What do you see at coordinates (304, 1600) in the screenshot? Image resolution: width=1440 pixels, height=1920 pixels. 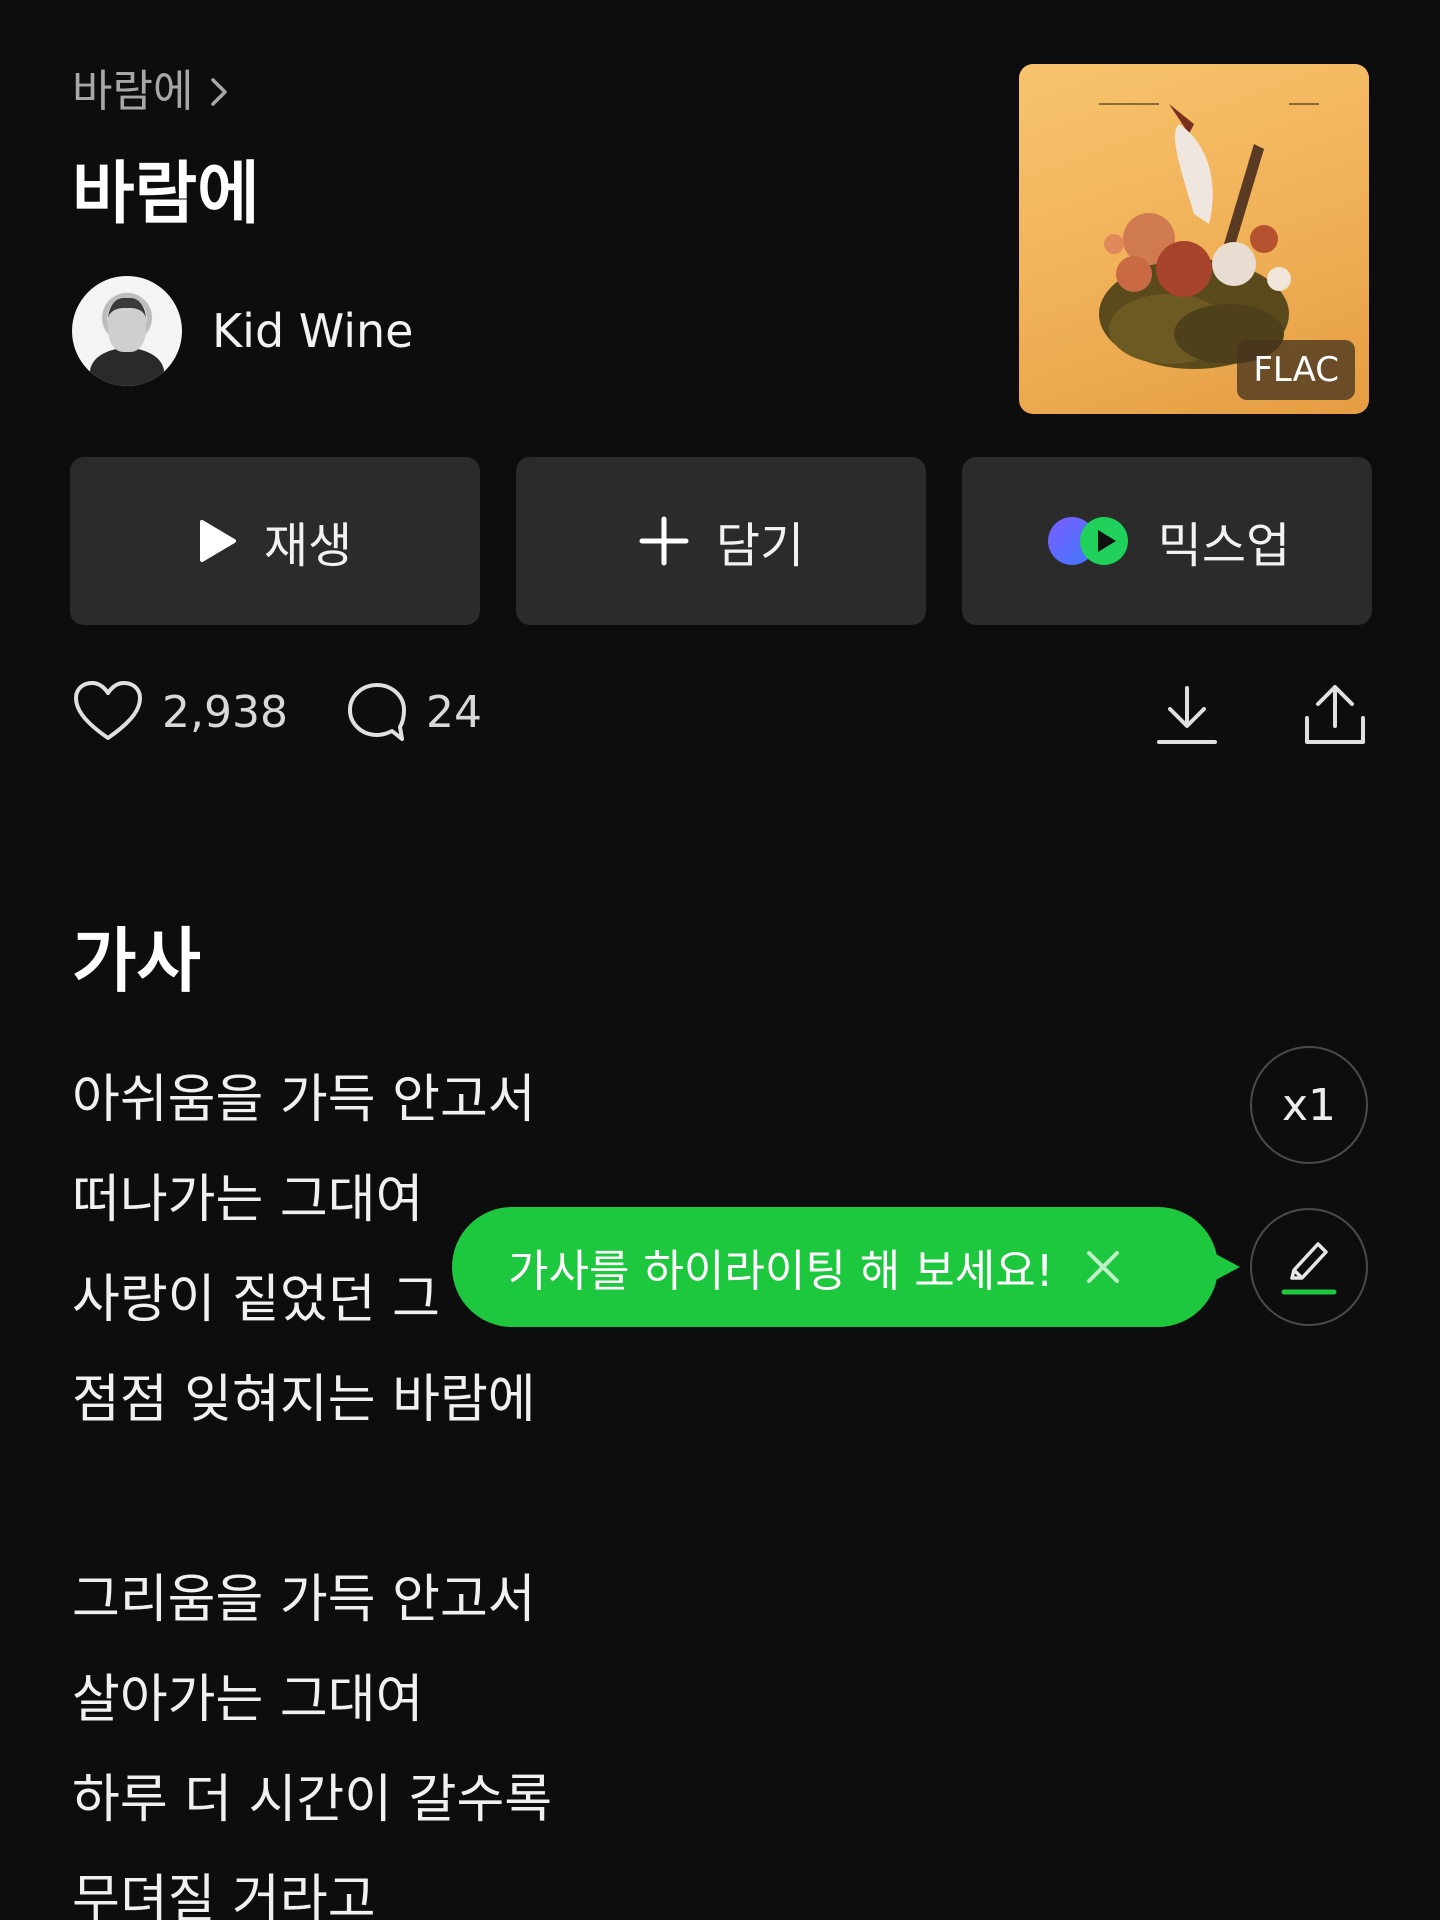 I see `lyric-line: 그리움을 가득 안고서` at bounding box center [304, 1600].